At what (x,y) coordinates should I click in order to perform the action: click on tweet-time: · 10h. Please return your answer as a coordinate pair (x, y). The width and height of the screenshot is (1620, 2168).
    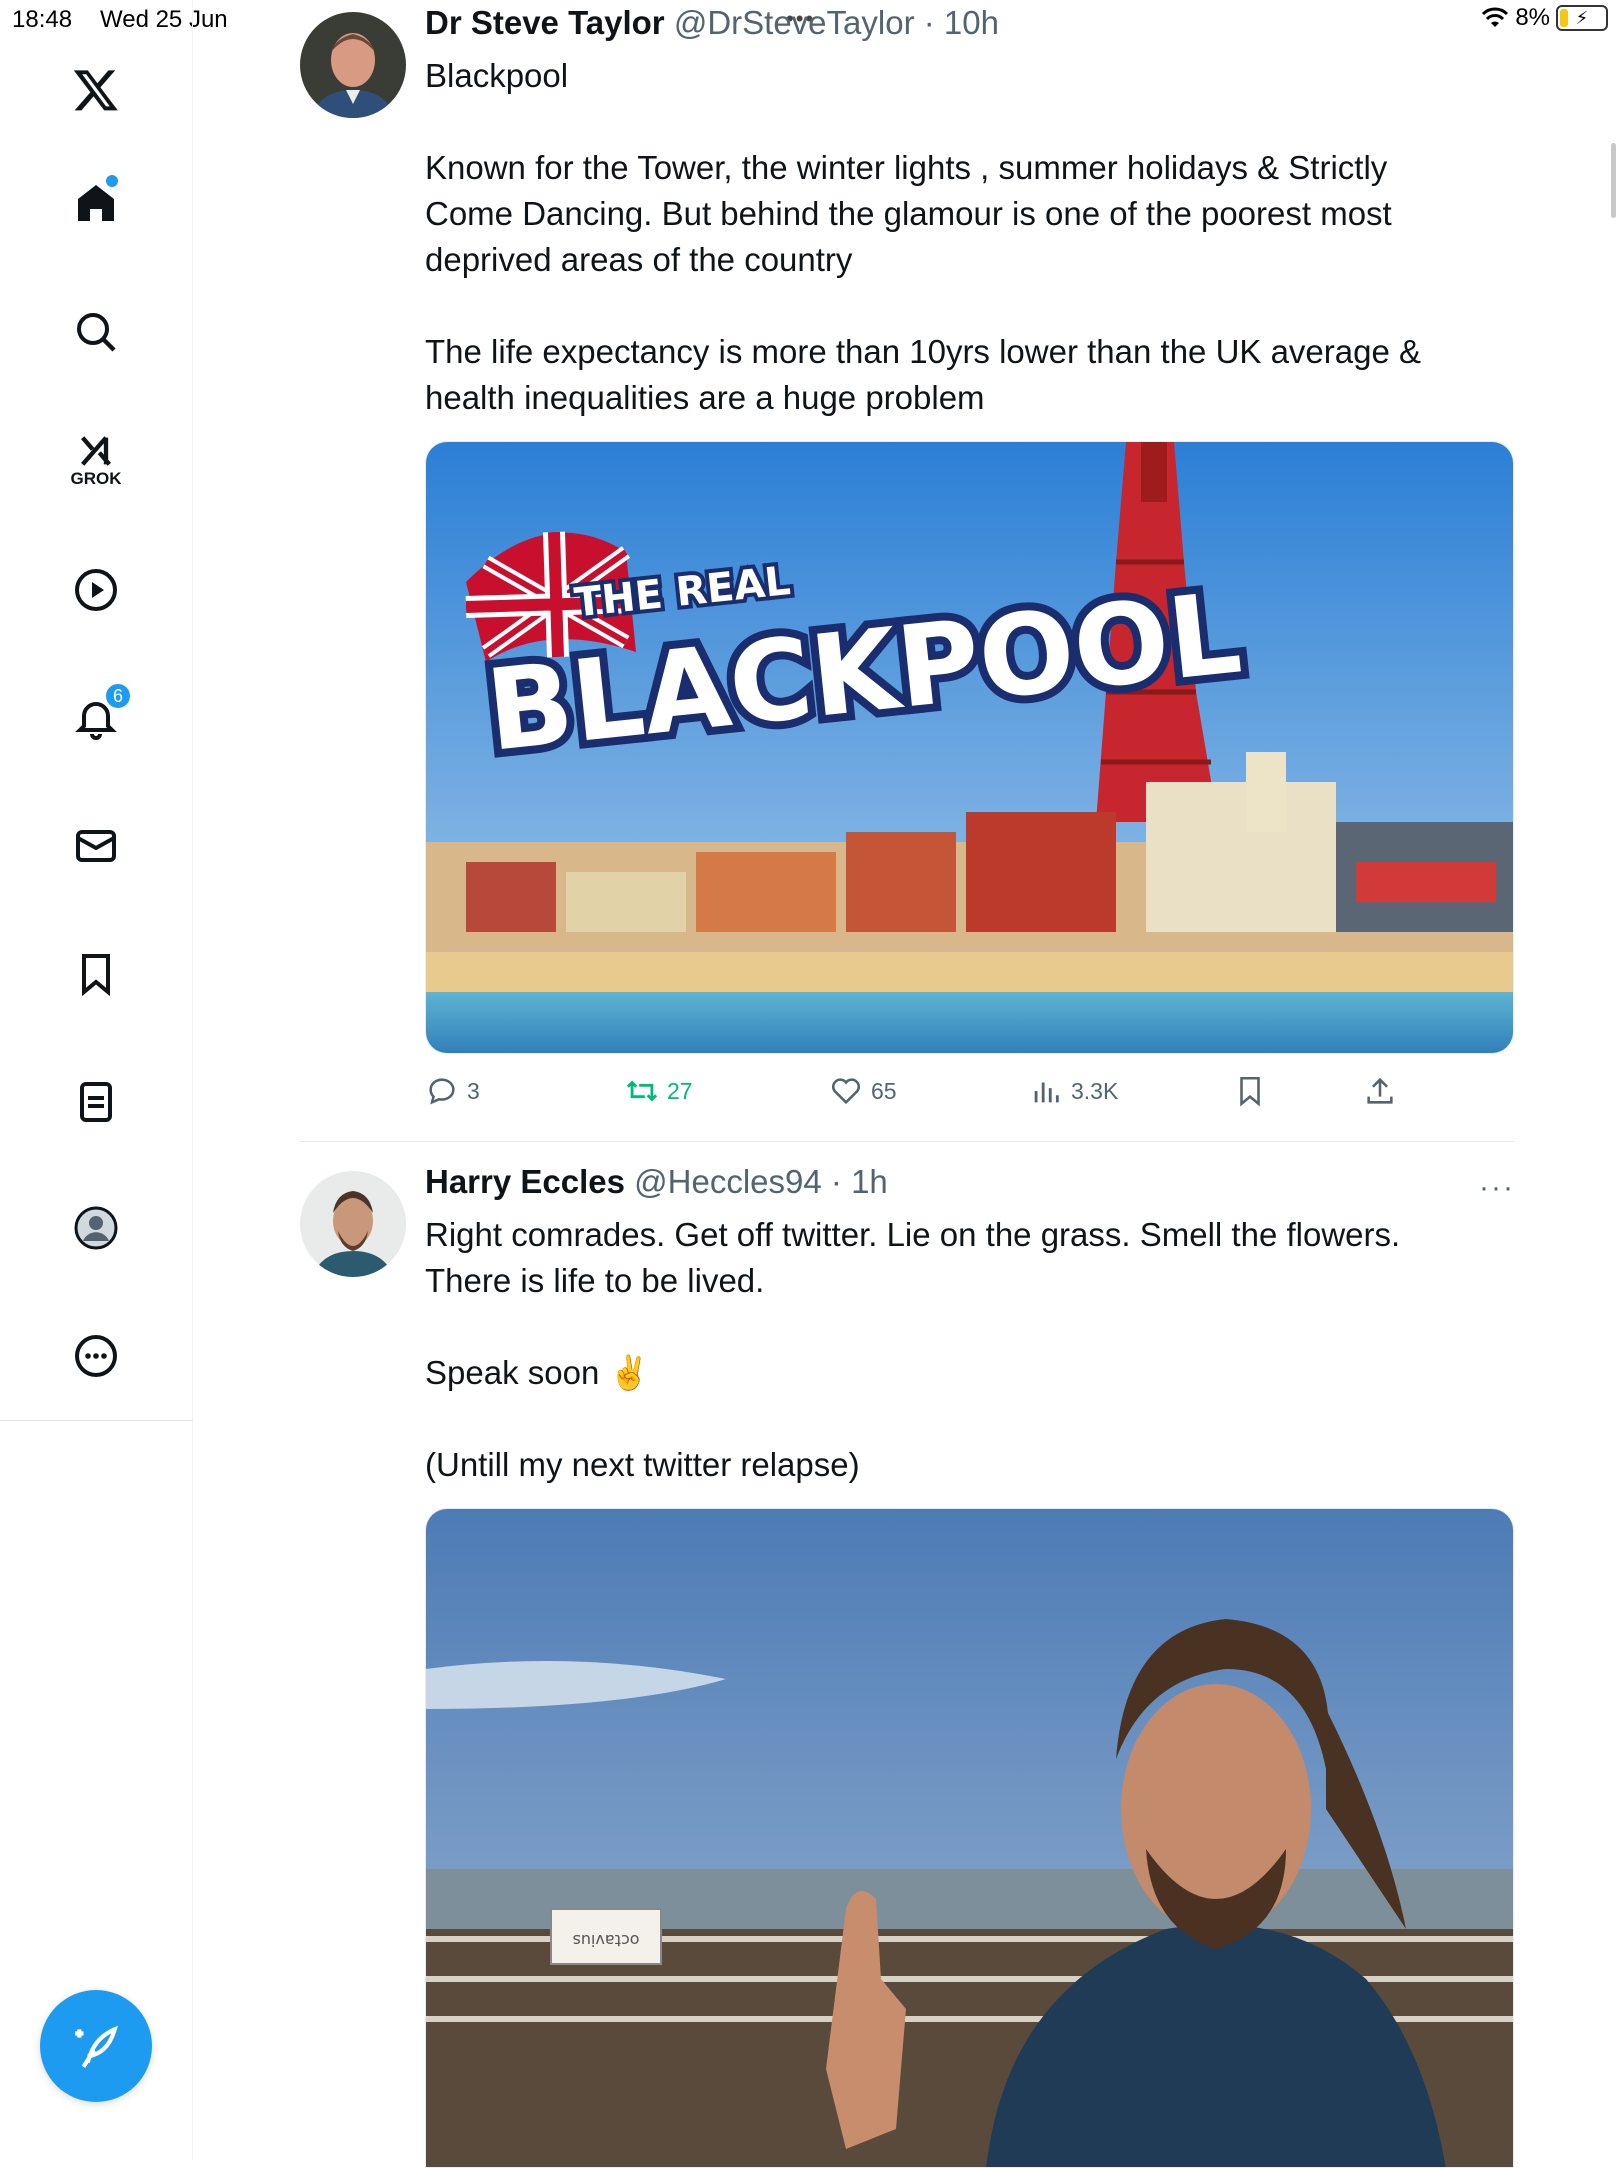
    Looking at the image, I should click on (961, 22).